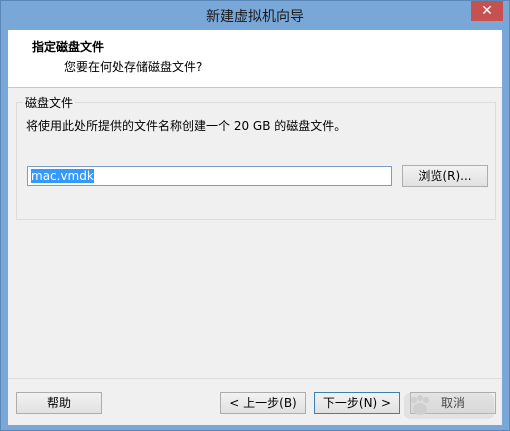 This screenshot has width=510, height=431. Describe the element at coordinates (449, 406) in the screenshot. I see `watermark-logo` at that location.